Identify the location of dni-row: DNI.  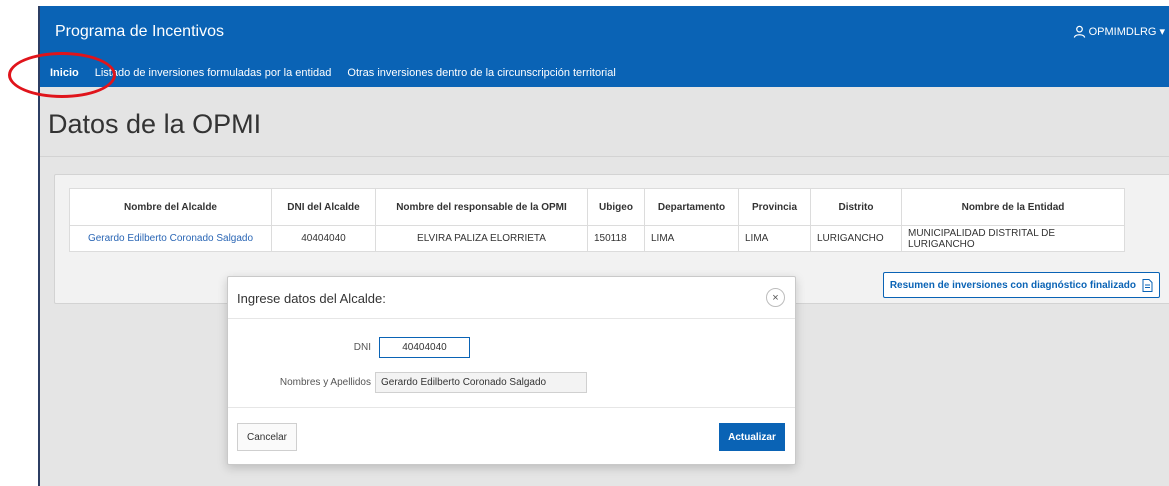
(511, 348).